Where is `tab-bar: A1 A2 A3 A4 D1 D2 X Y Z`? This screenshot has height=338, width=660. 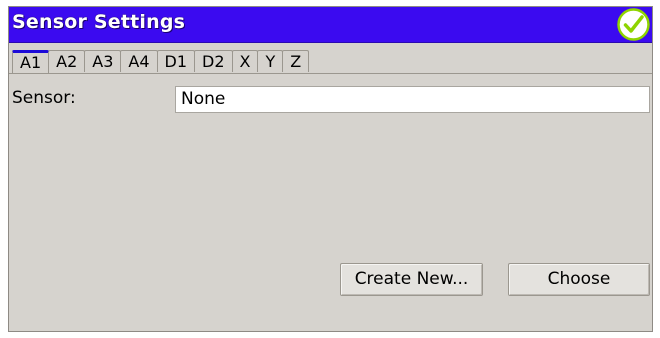
tab-bar: A1 A2 A3 A4 D1 D2 X Y Z is located at coordinates (161, 61).